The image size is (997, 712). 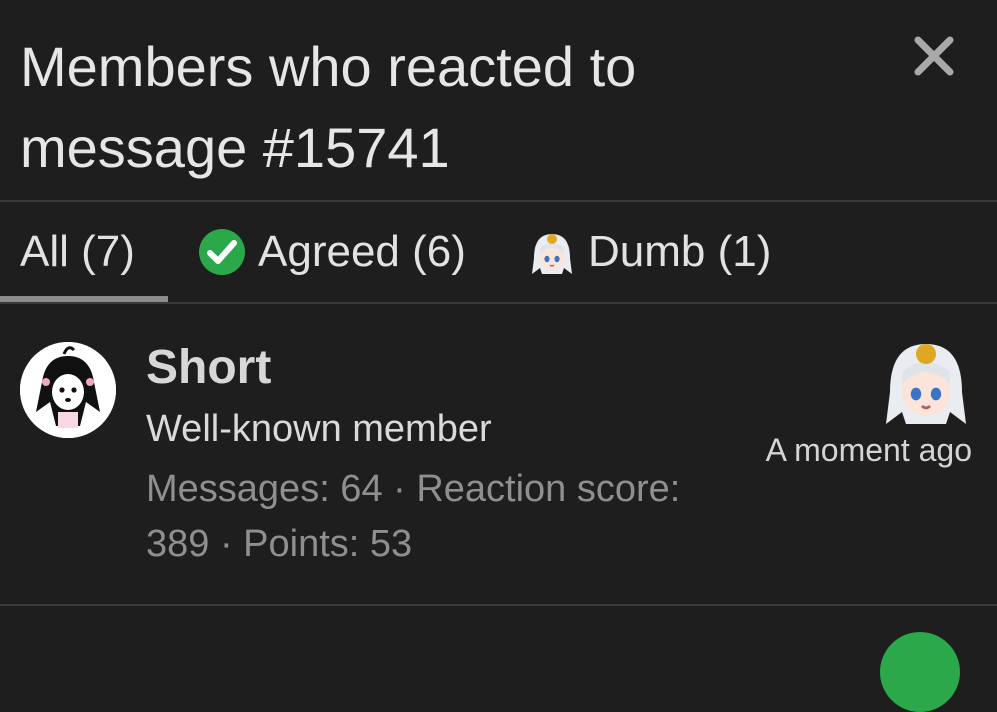 What do you see at coordinates (498, 253) in the screenshot?
I see `reaction-tabs: All (7) Agreed (6) Dumb (1)` at bounding box center [498, 253].